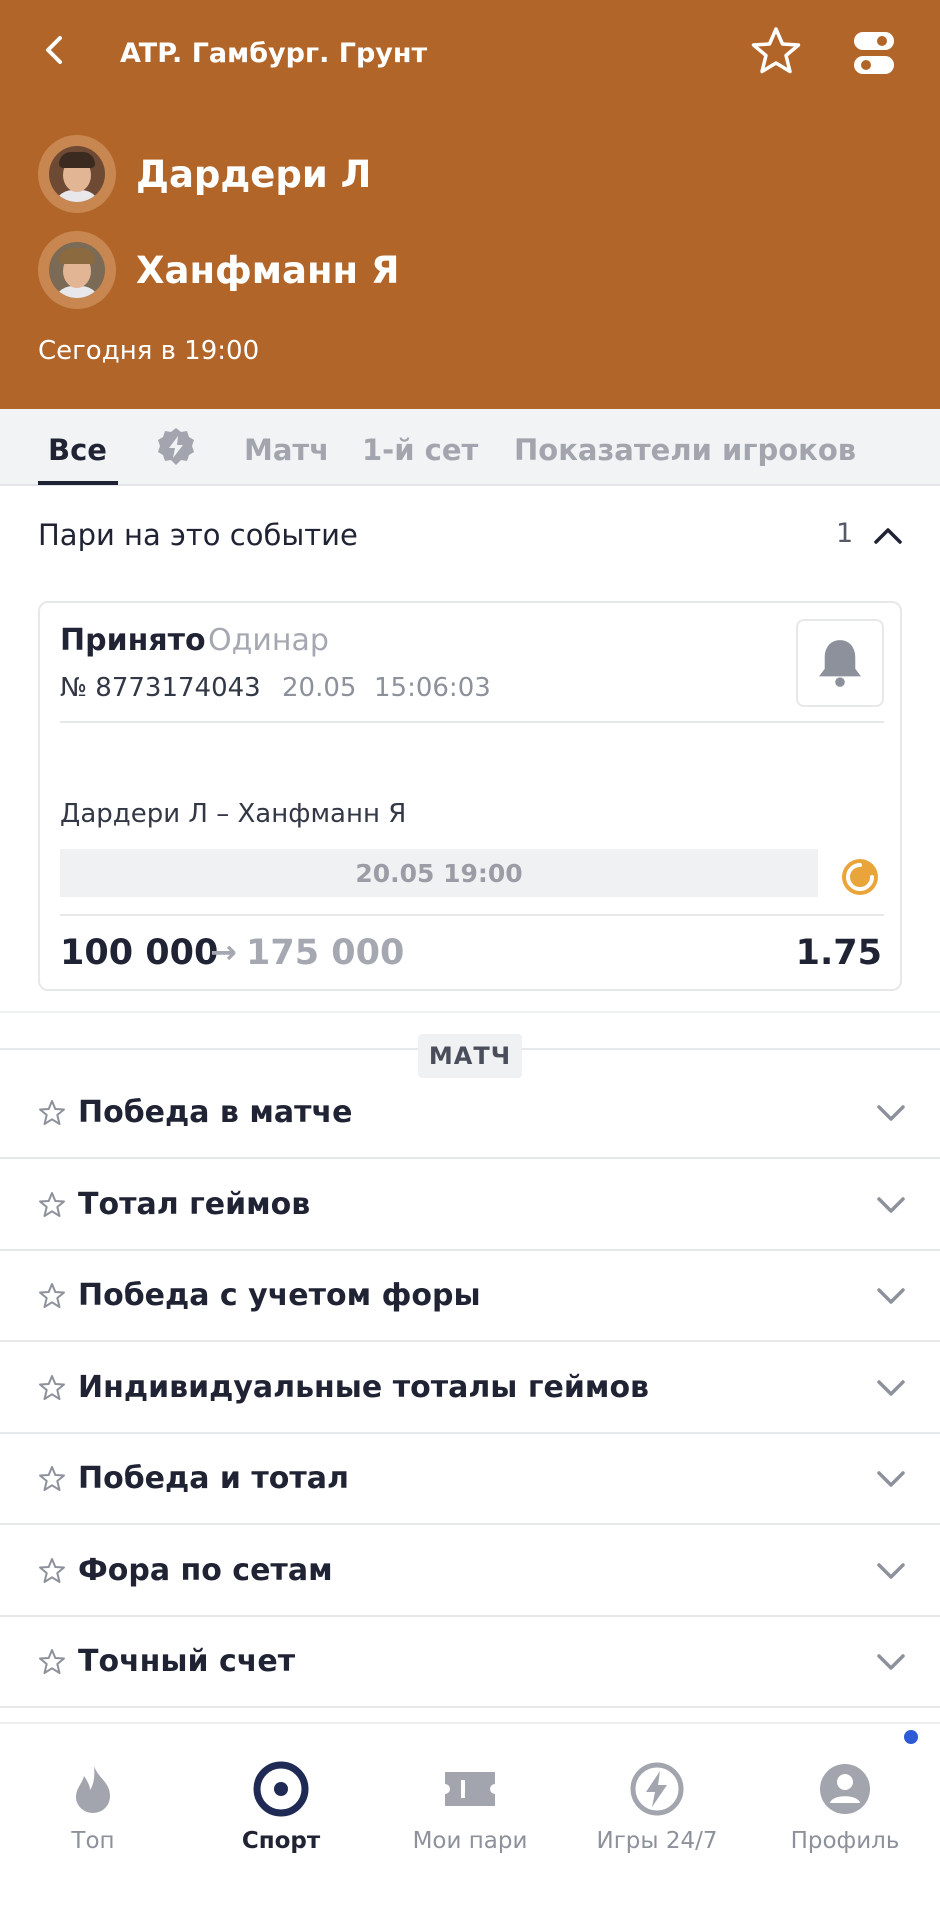 This screenshot has height=1920, width=940. Describe the element at coordinates (78, 483) in the screenshot. I see `active-tab-indicator` at that location.